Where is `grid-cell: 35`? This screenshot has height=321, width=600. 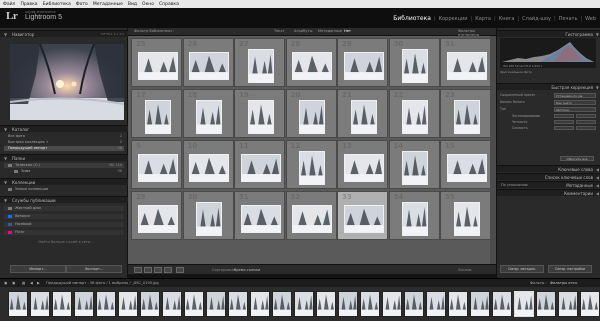 grid-cell: 35 is located at coordinates (465, 215).